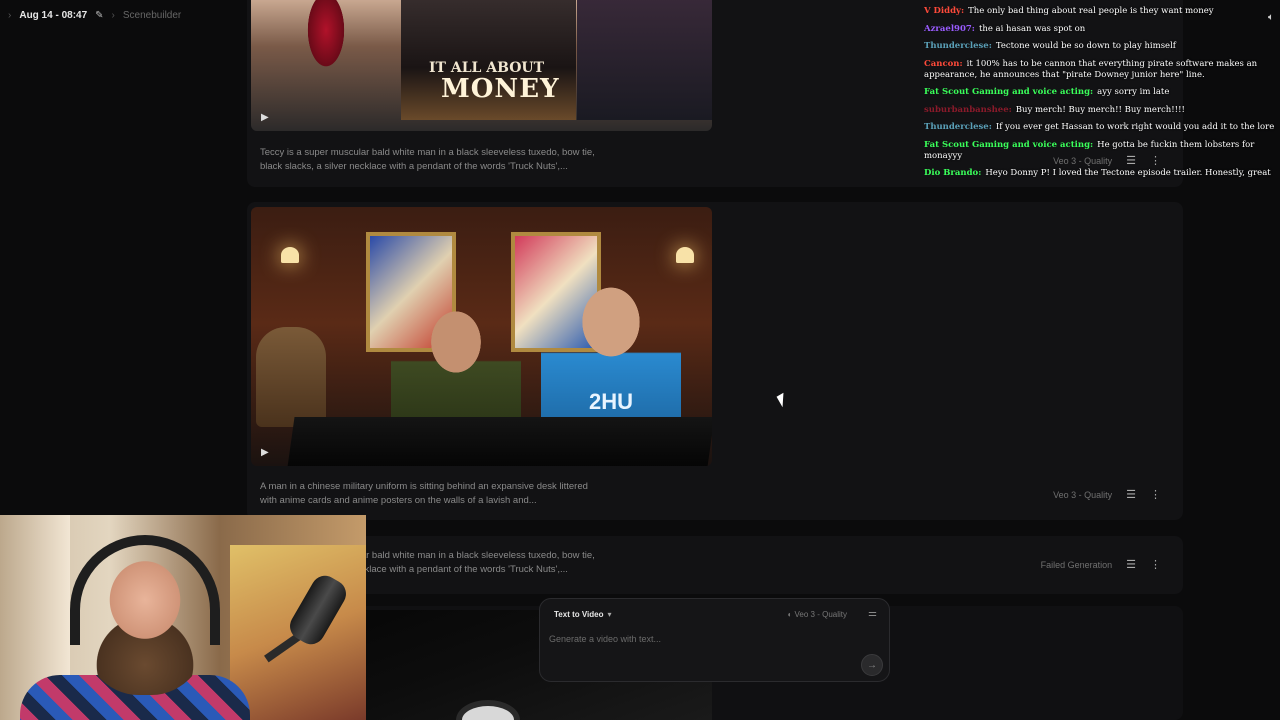  I want to click on microphone, so click(306, 615).